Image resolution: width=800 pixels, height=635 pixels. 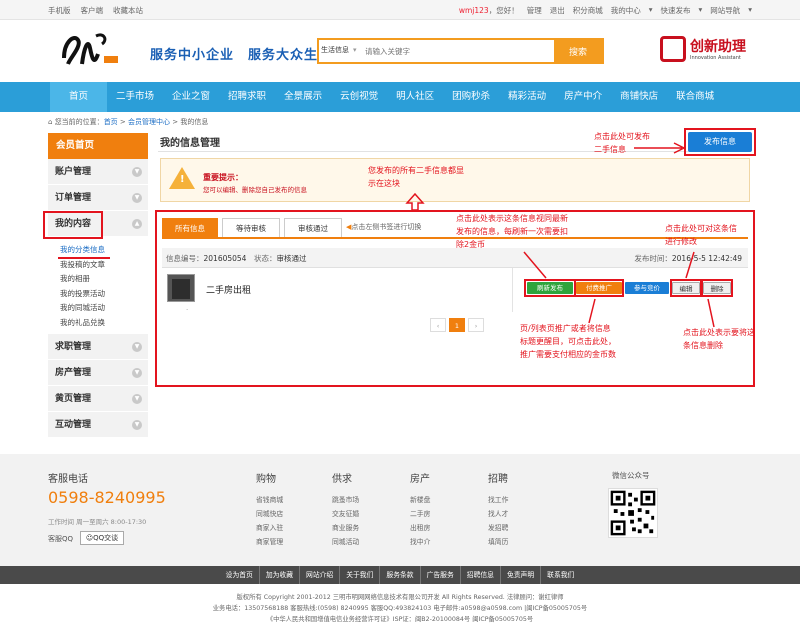 I want to click on footer-link-ads: 广告服务, so click(x=441, y=575).